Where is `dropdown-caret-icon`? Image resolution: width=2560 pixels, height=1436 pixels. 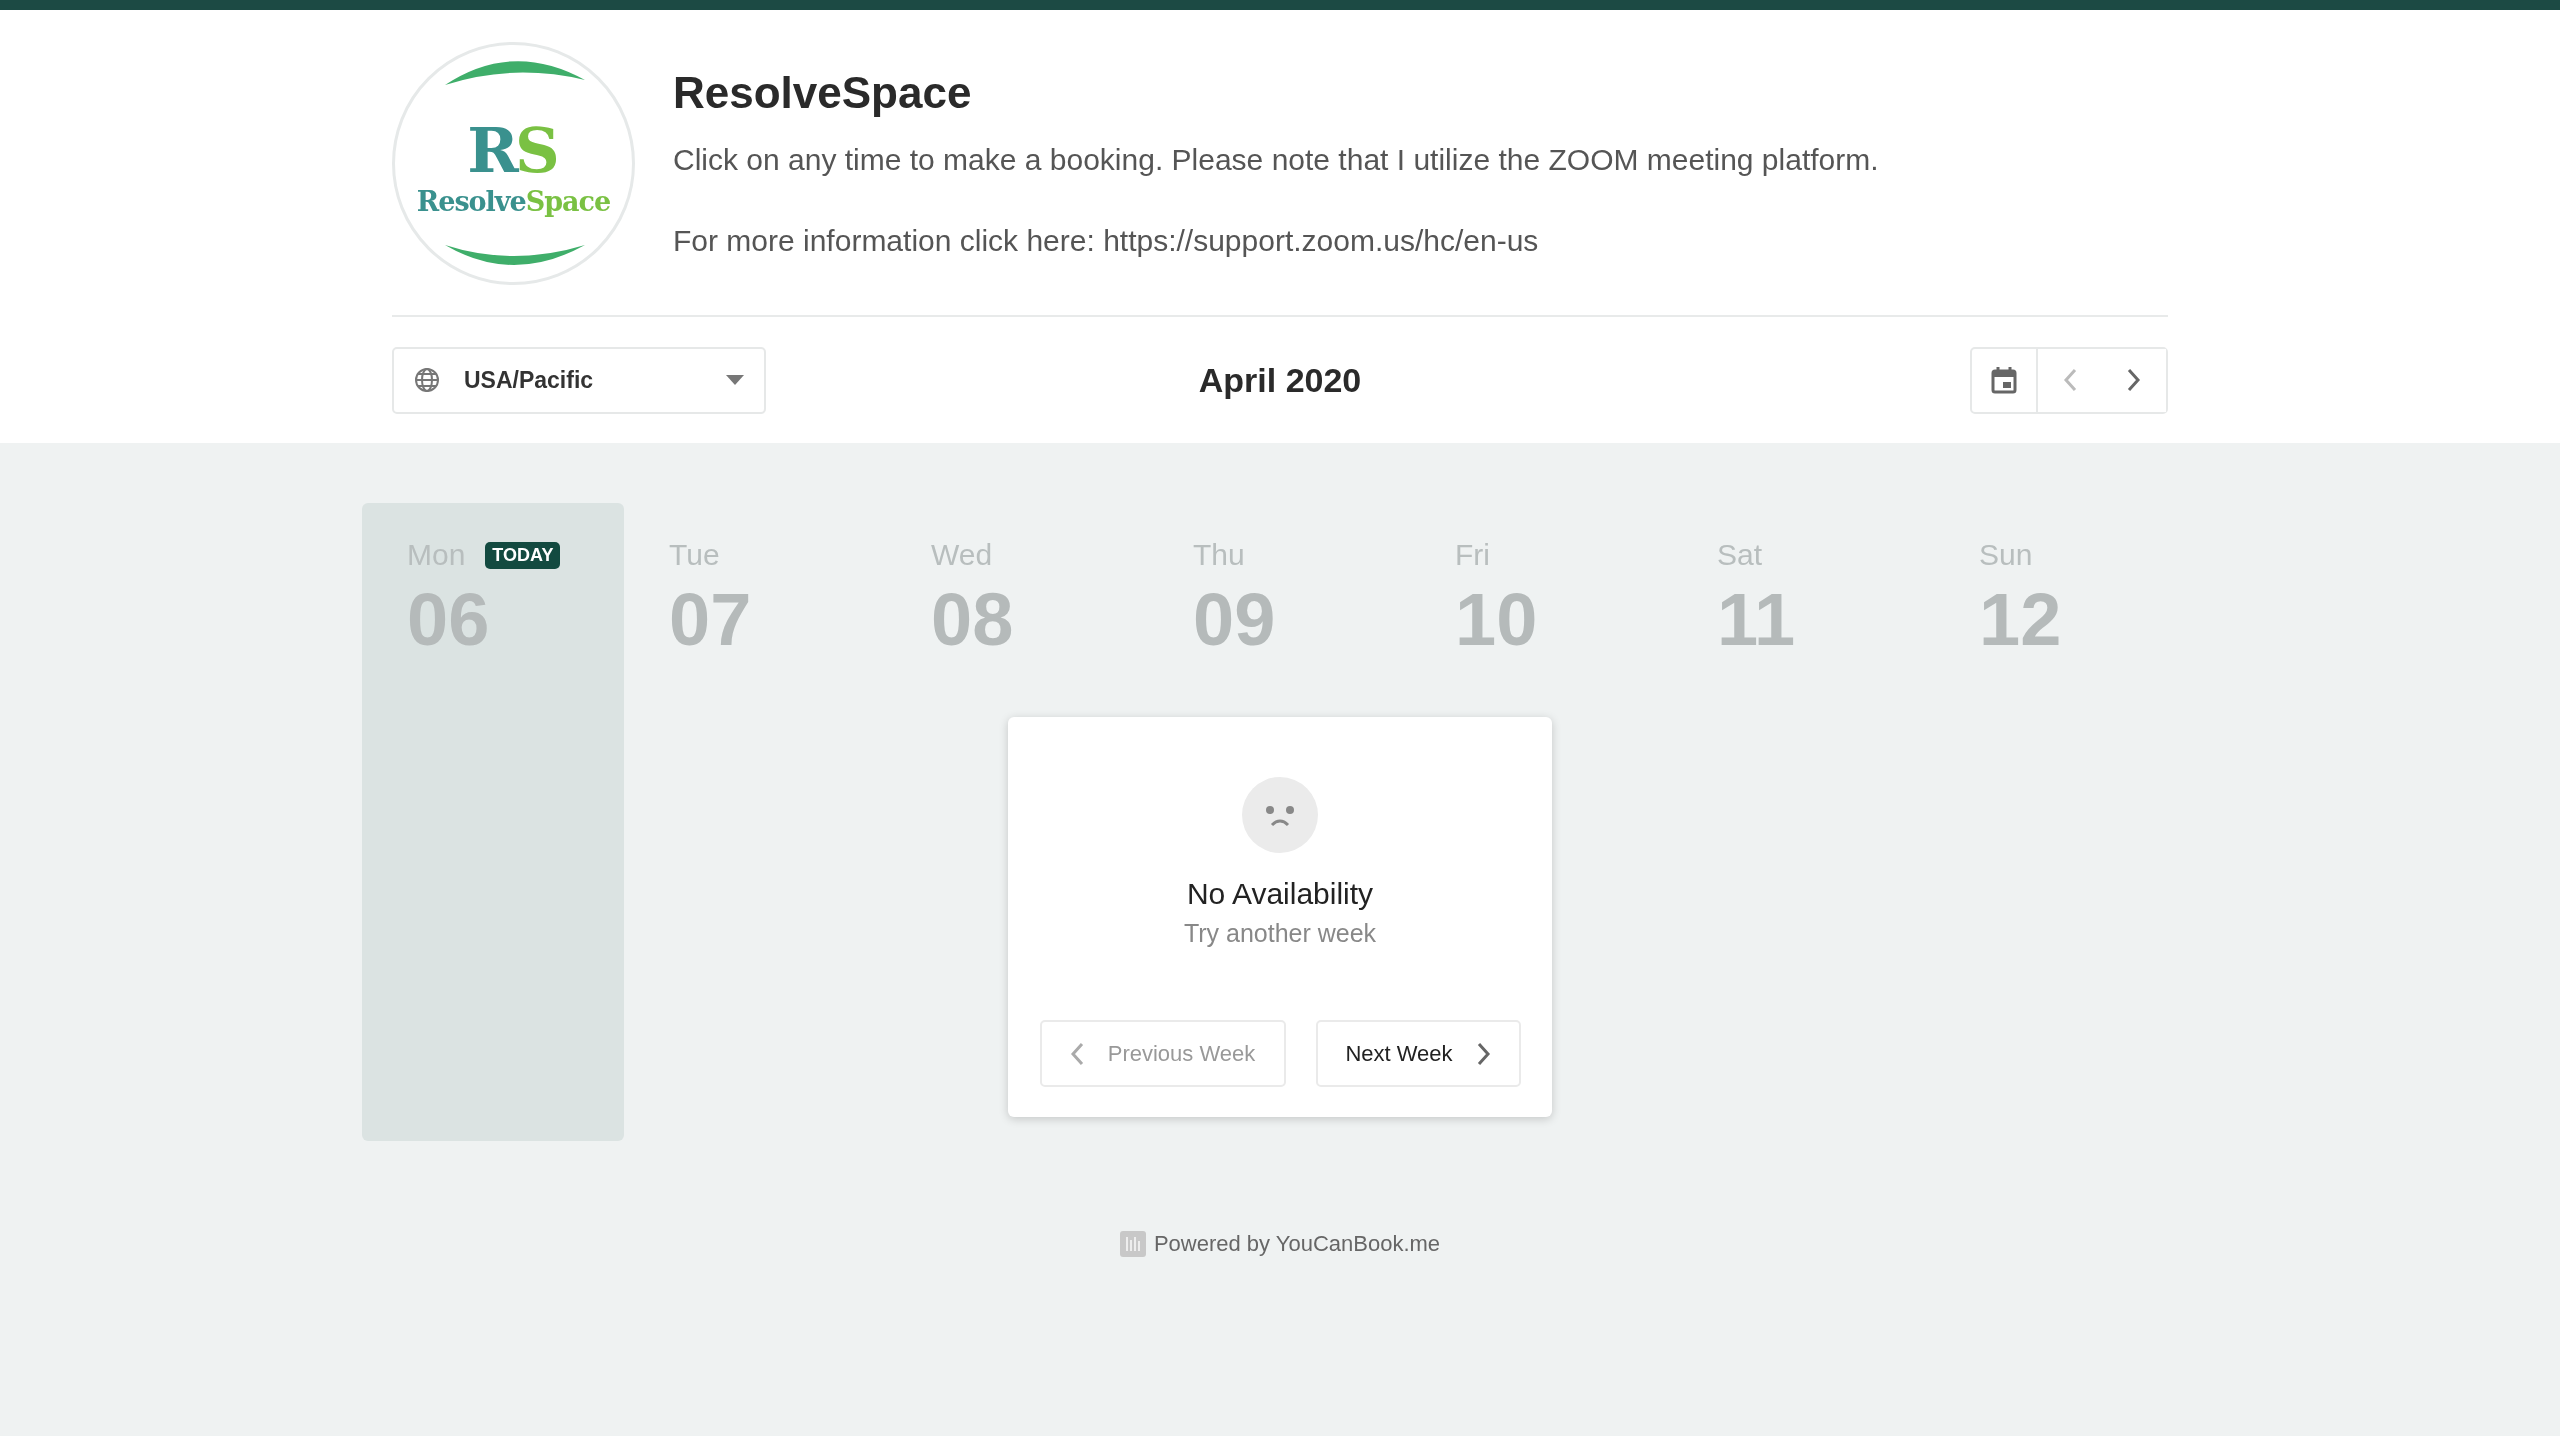 dropdown-caret-icon is located at coordinates (735, 380).